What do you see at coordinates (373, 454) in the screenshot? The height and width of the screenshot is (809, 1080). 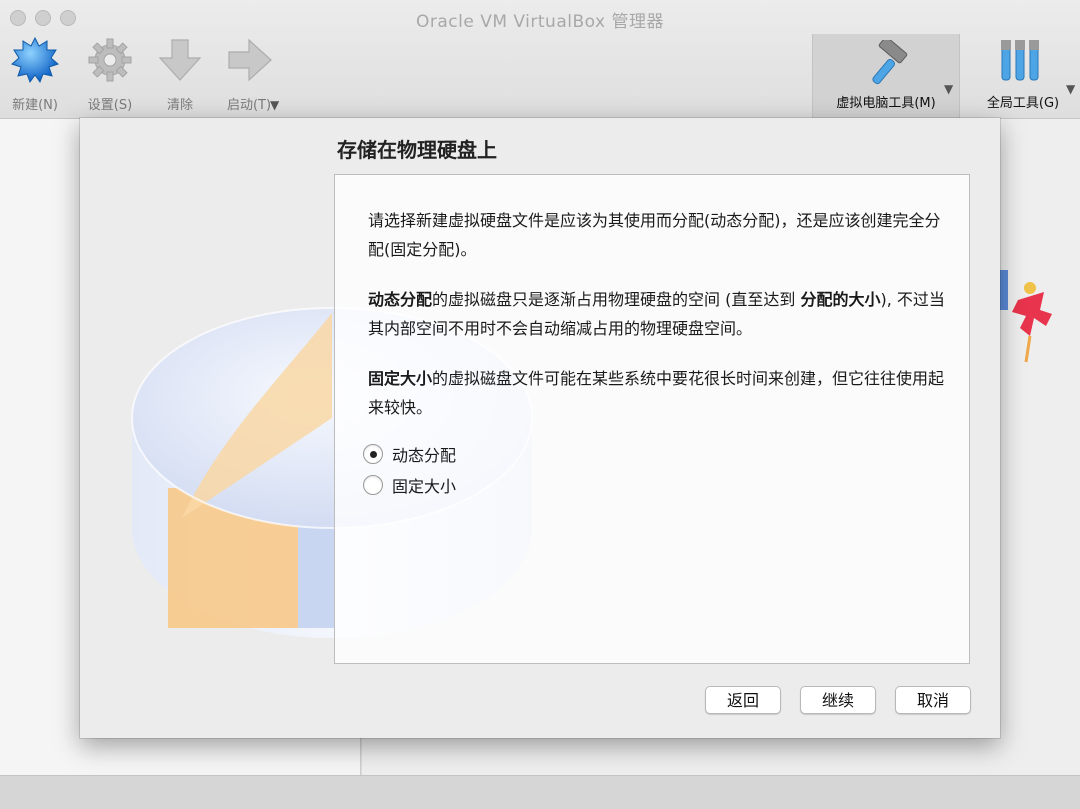 I see `radio-dynamic` at bounding box center [373, 454].